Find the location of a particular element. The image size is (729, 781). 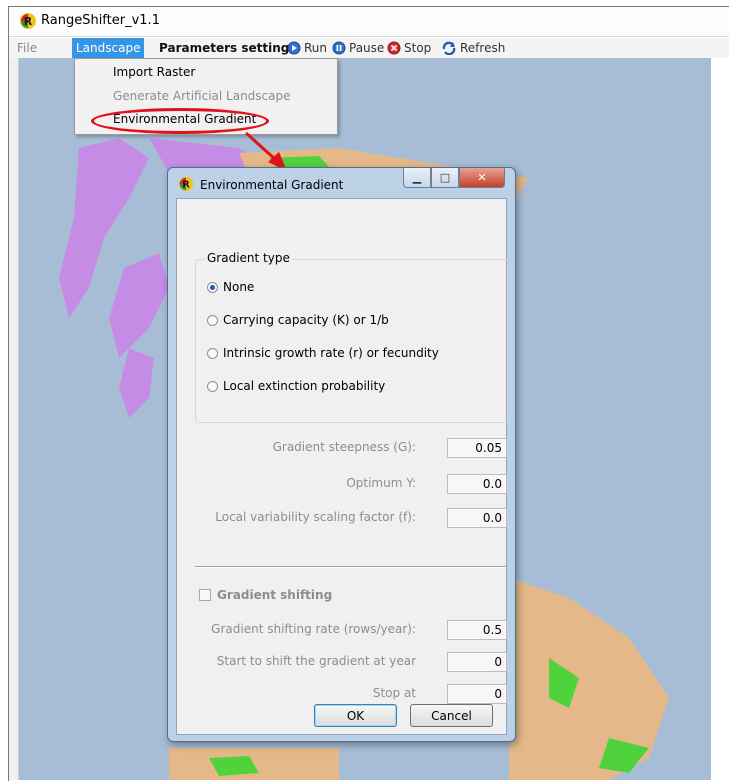

shift-start-year-field: 0 is located at coordinates (477, 662).